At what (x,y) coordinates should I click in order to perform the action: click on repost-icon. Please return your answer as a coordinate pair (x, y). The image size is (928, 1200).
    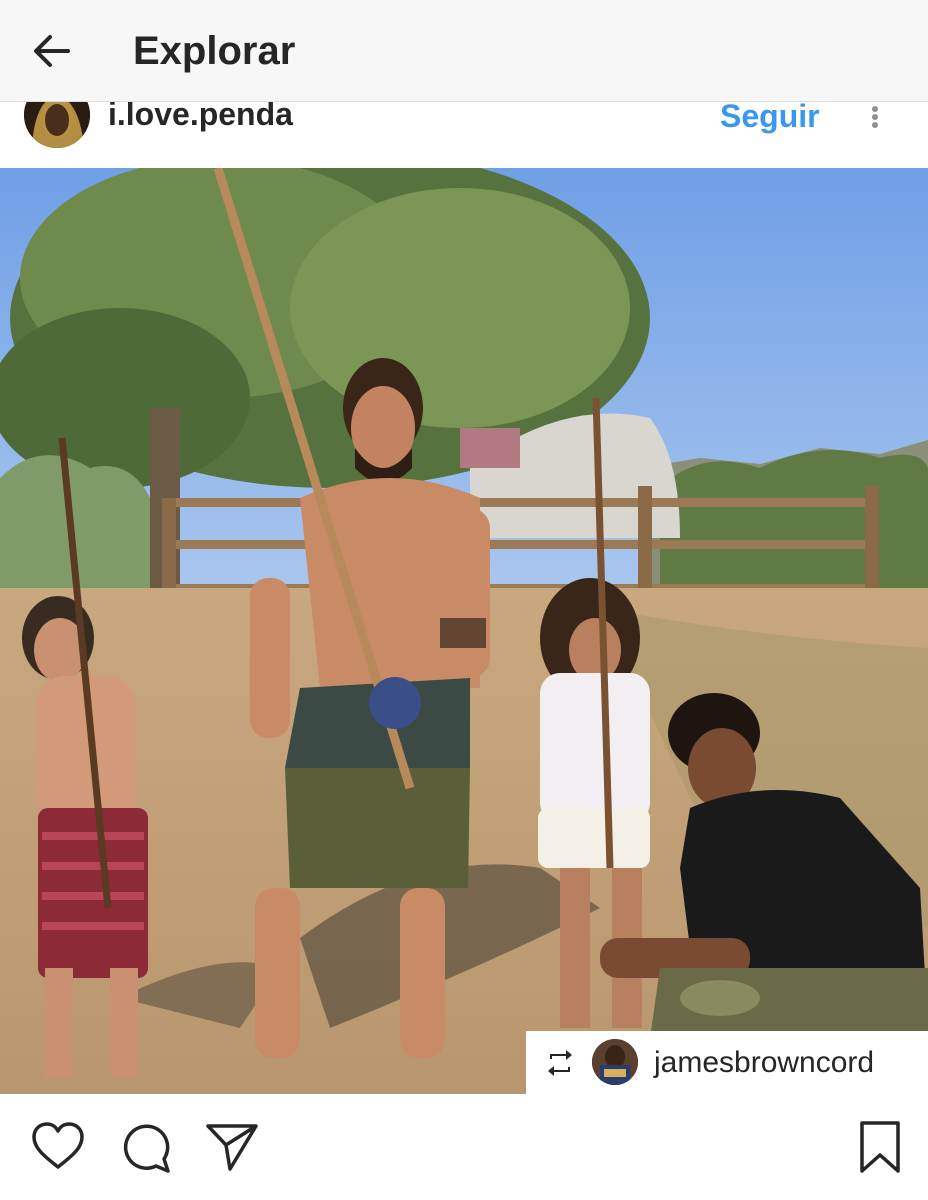
    Looking at the image, I should click on (560, 1063).